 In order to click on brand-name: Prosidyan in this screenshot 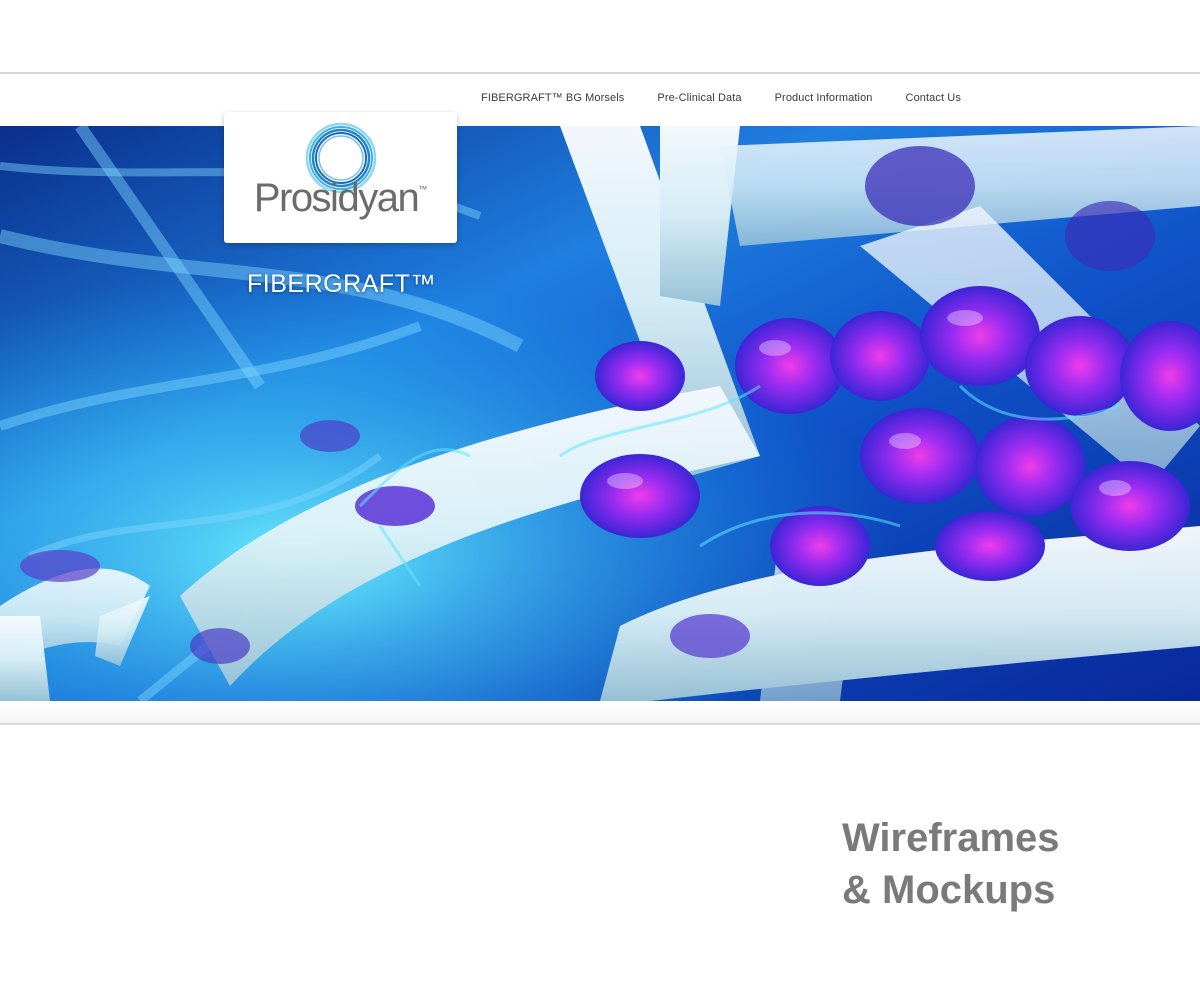, I will do `click(336, 198)`.